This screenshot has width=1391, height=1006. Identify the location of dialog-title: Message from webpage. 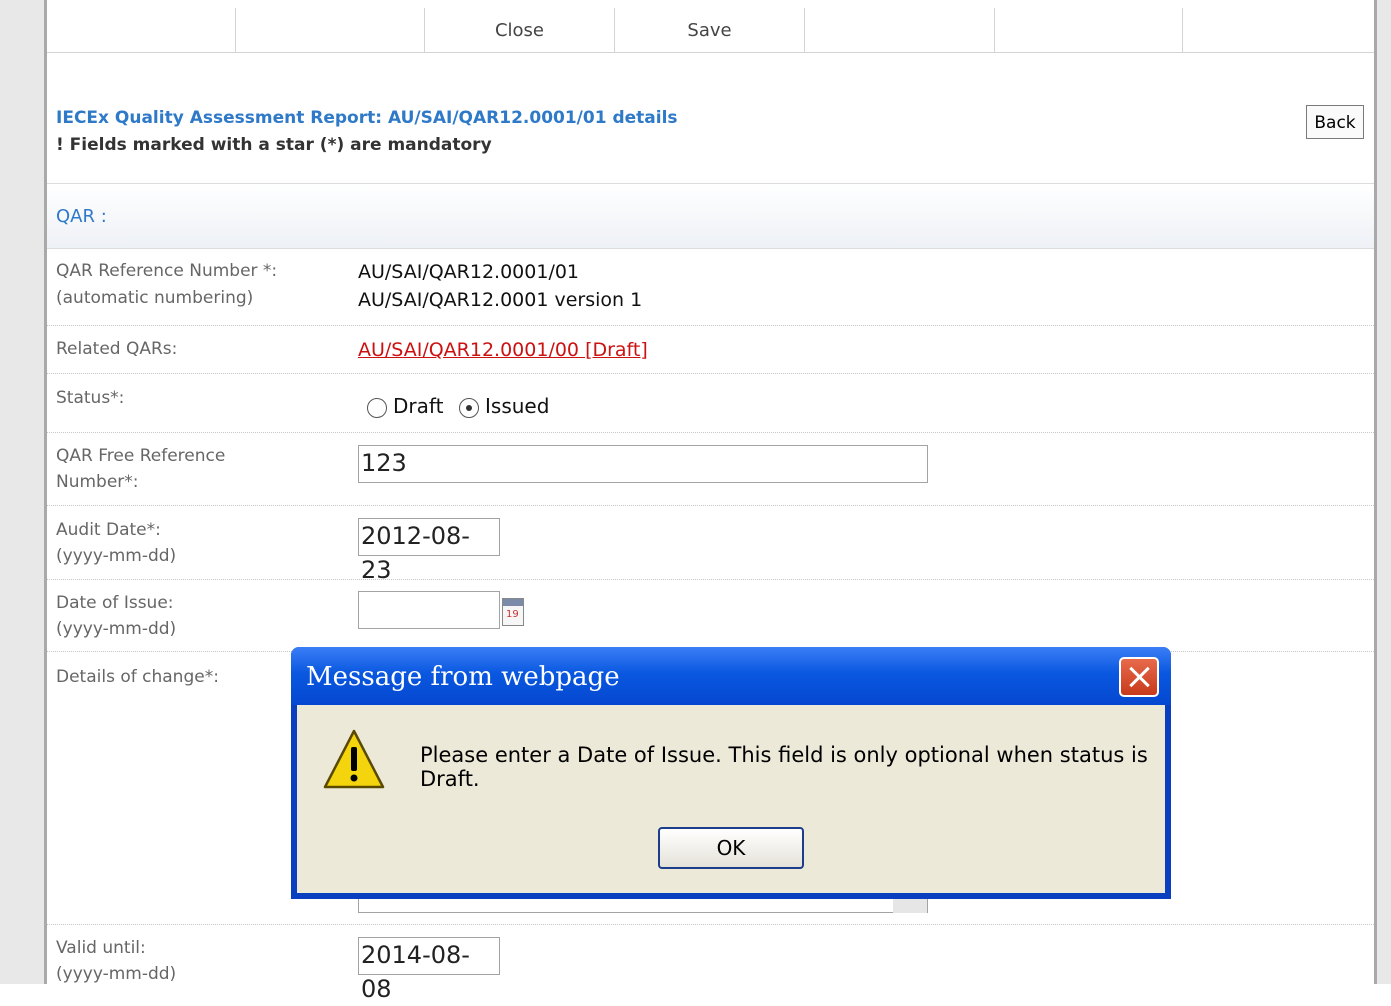
(463, 677).